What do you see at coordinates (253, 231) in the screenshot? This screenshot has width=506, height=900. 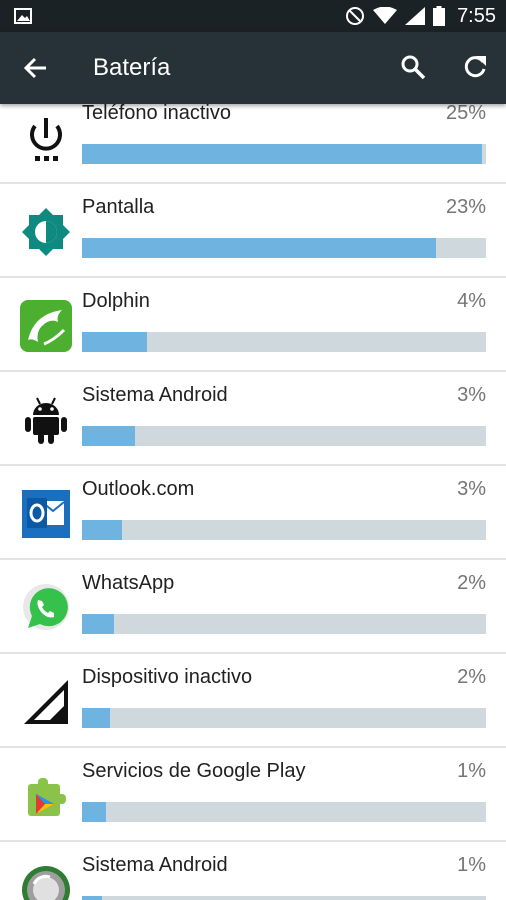 I see `usage-item-pantalla: Pantalla 23%` at bounding box center [253, 231].